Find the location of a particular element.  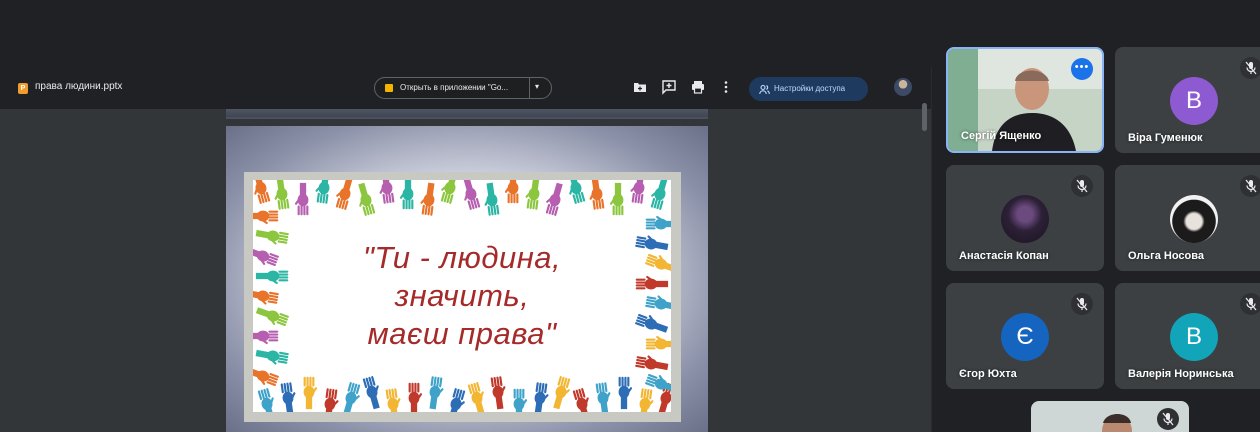

pptx-file-icon: P is located at coordinates (23, 88).